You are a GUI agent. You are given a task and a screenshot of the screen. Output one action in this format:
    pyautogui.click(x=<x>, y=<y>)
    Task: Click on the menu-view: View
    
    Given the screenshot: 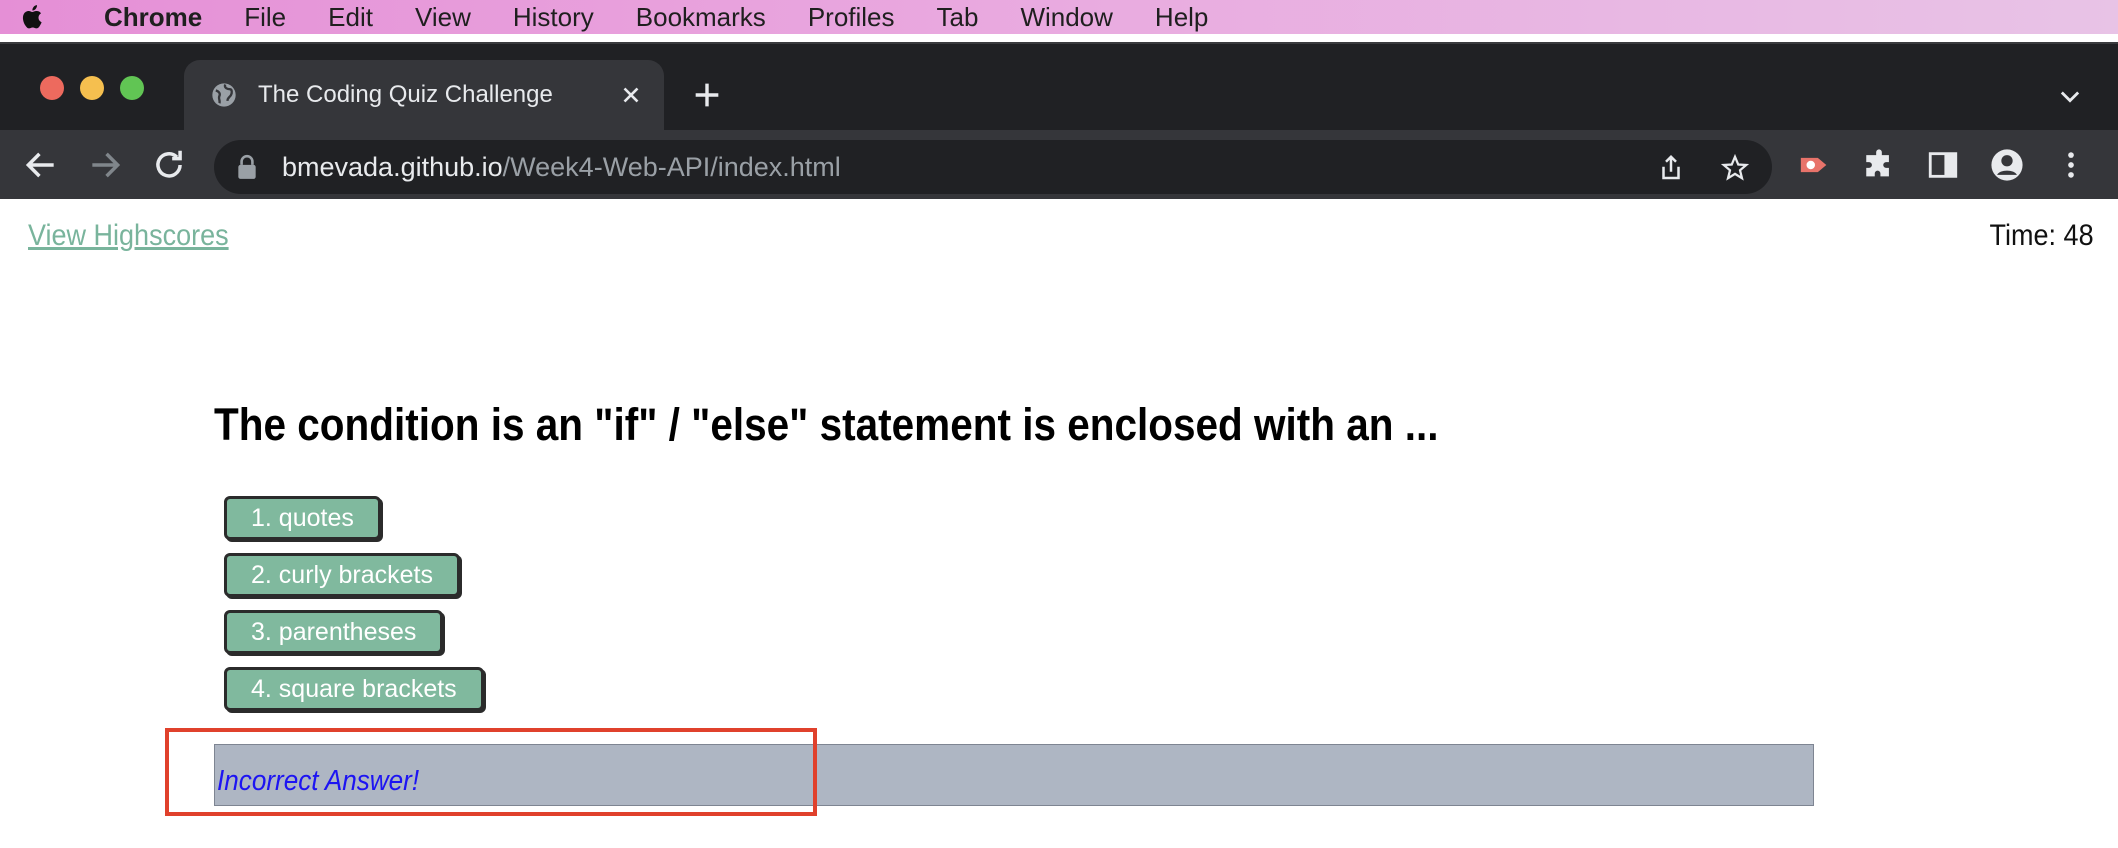 What is the action you would take?
    pyautogui.click(x=443, y=17)
    